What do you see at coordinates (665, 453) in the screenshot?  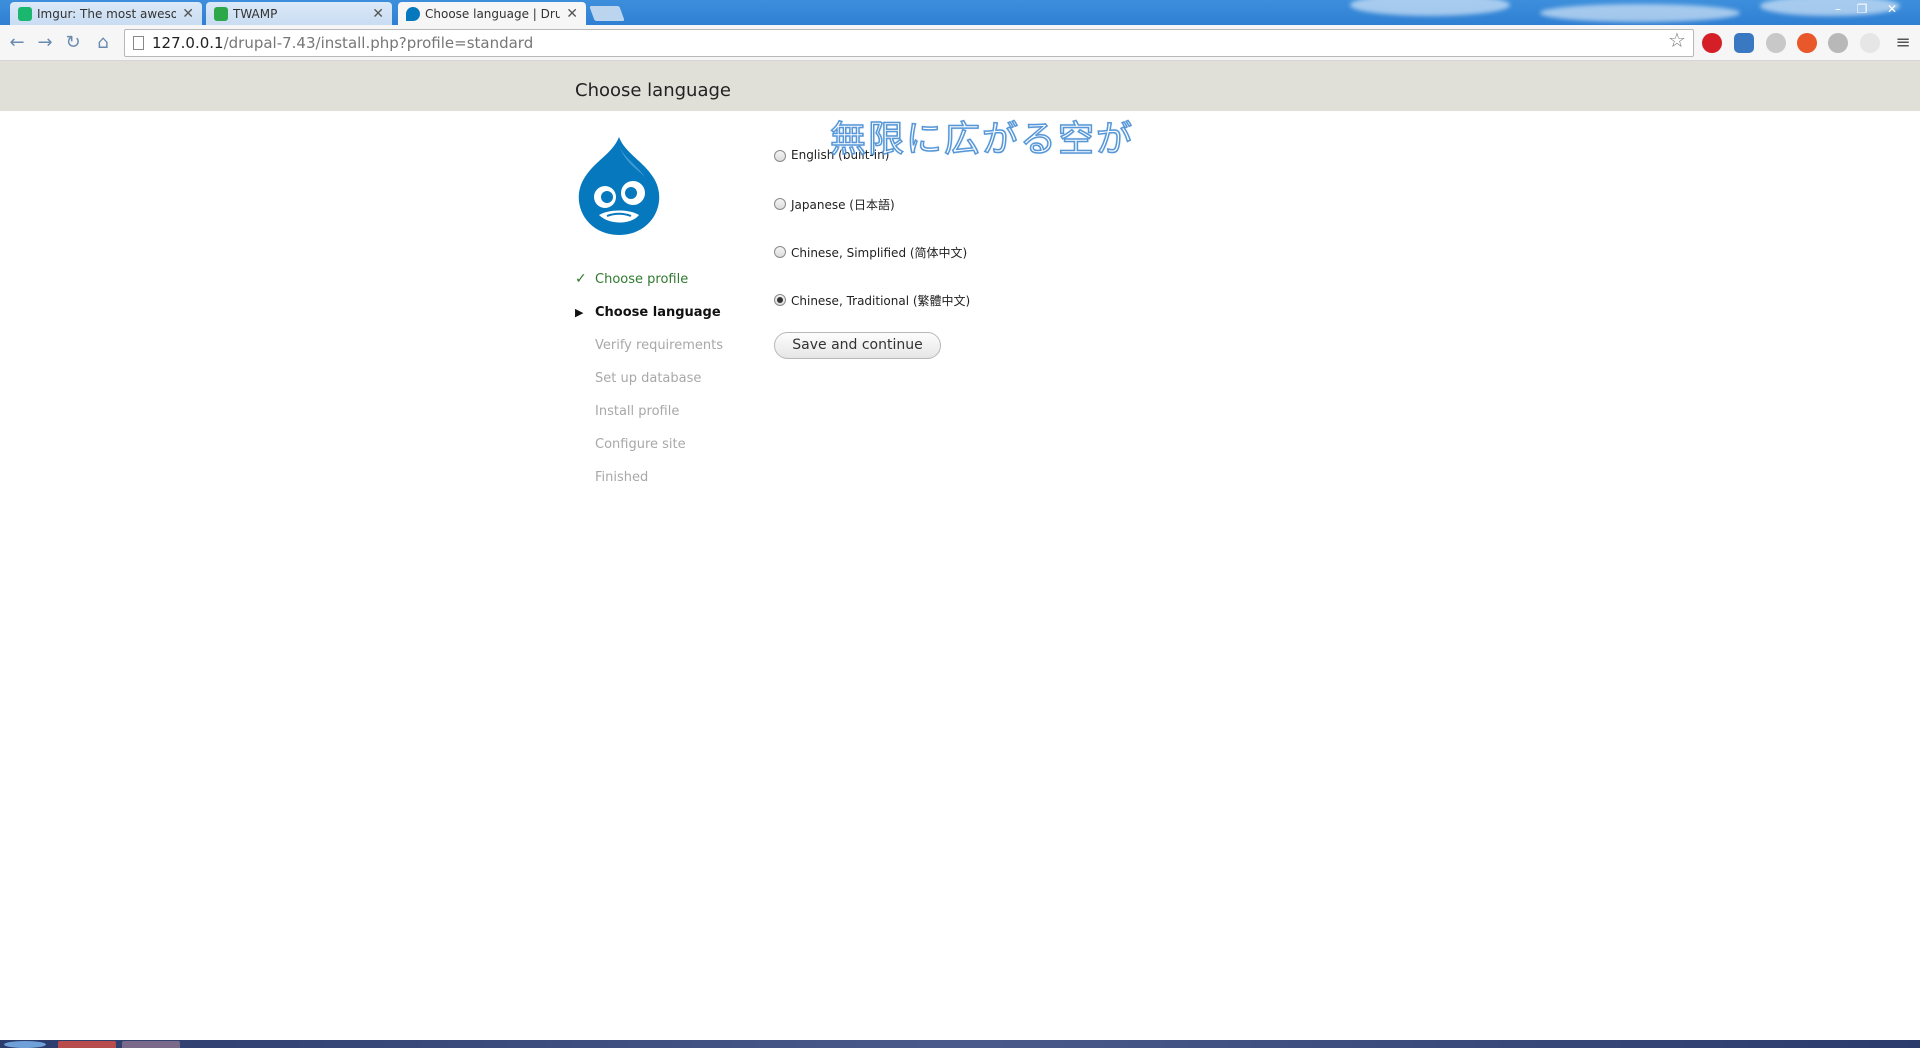 I see `step-configure-site: Configure site` at bounding box center [665, 453].